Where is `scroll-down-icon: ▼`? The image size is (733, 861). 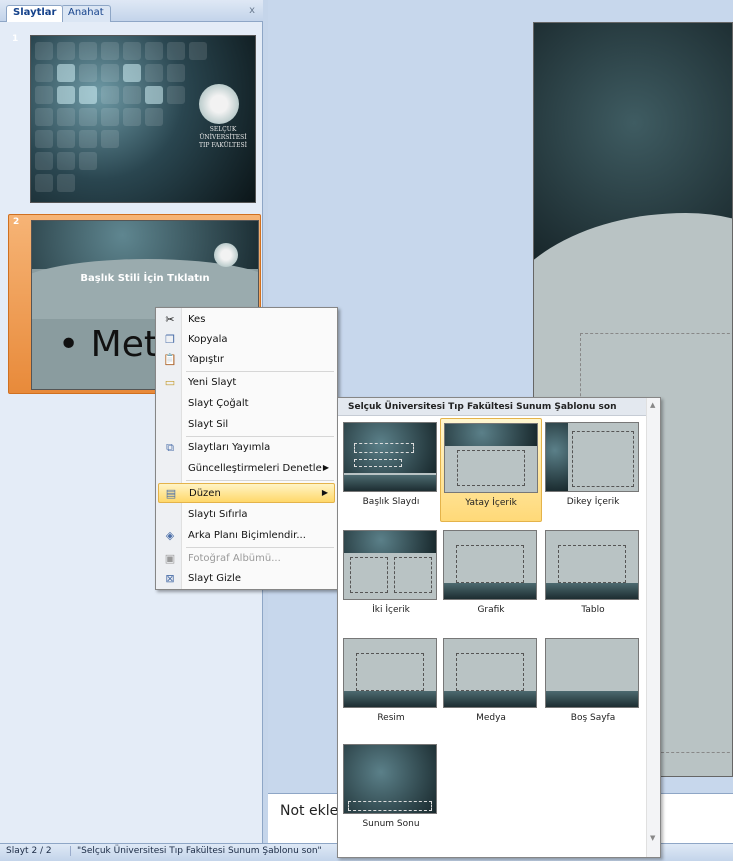 scroll-down-icon: ▼ is located at coordinates (652, 838).